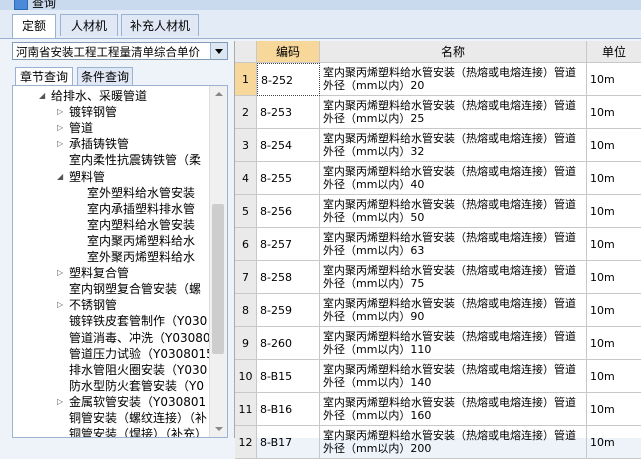 The height and width of the screenshot is (459, 641). What do you see at coordinates (453, 277) in the screenshot?
I see `name-cell: 室内聚丙烯塑料给水管安装（热熔或电熔连接）管道外径（mm以内）75` at bounding box center [453, 277].